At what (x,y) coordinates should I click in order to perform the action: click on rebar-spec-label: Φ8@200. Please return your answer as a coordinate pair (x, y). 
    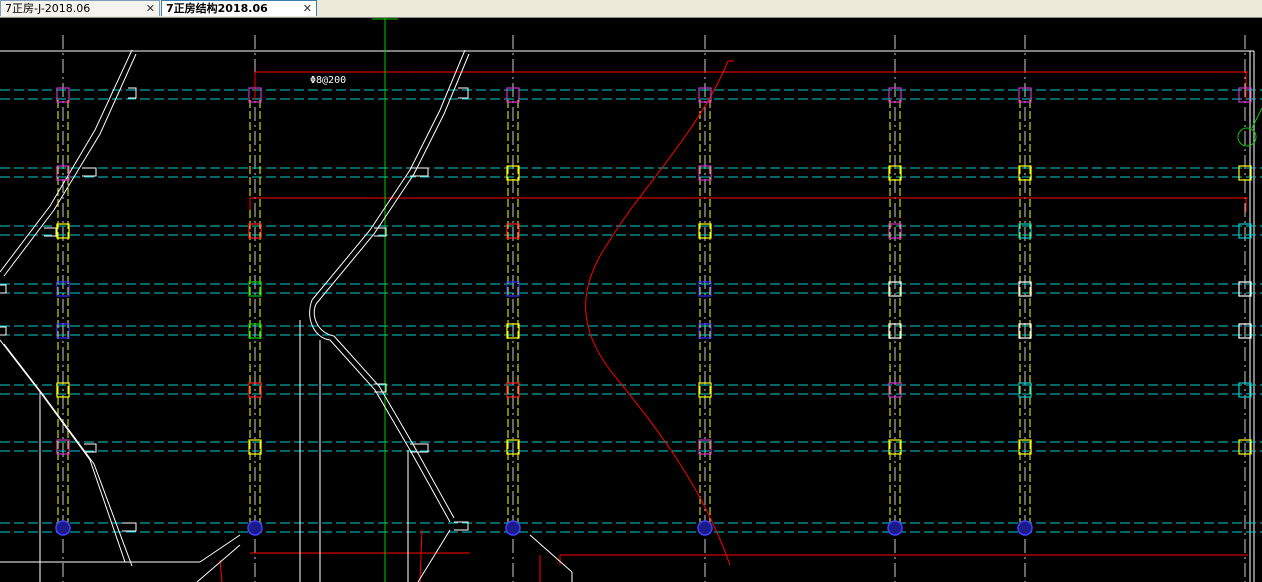
    Looking at the image, I should click on (328, 80).